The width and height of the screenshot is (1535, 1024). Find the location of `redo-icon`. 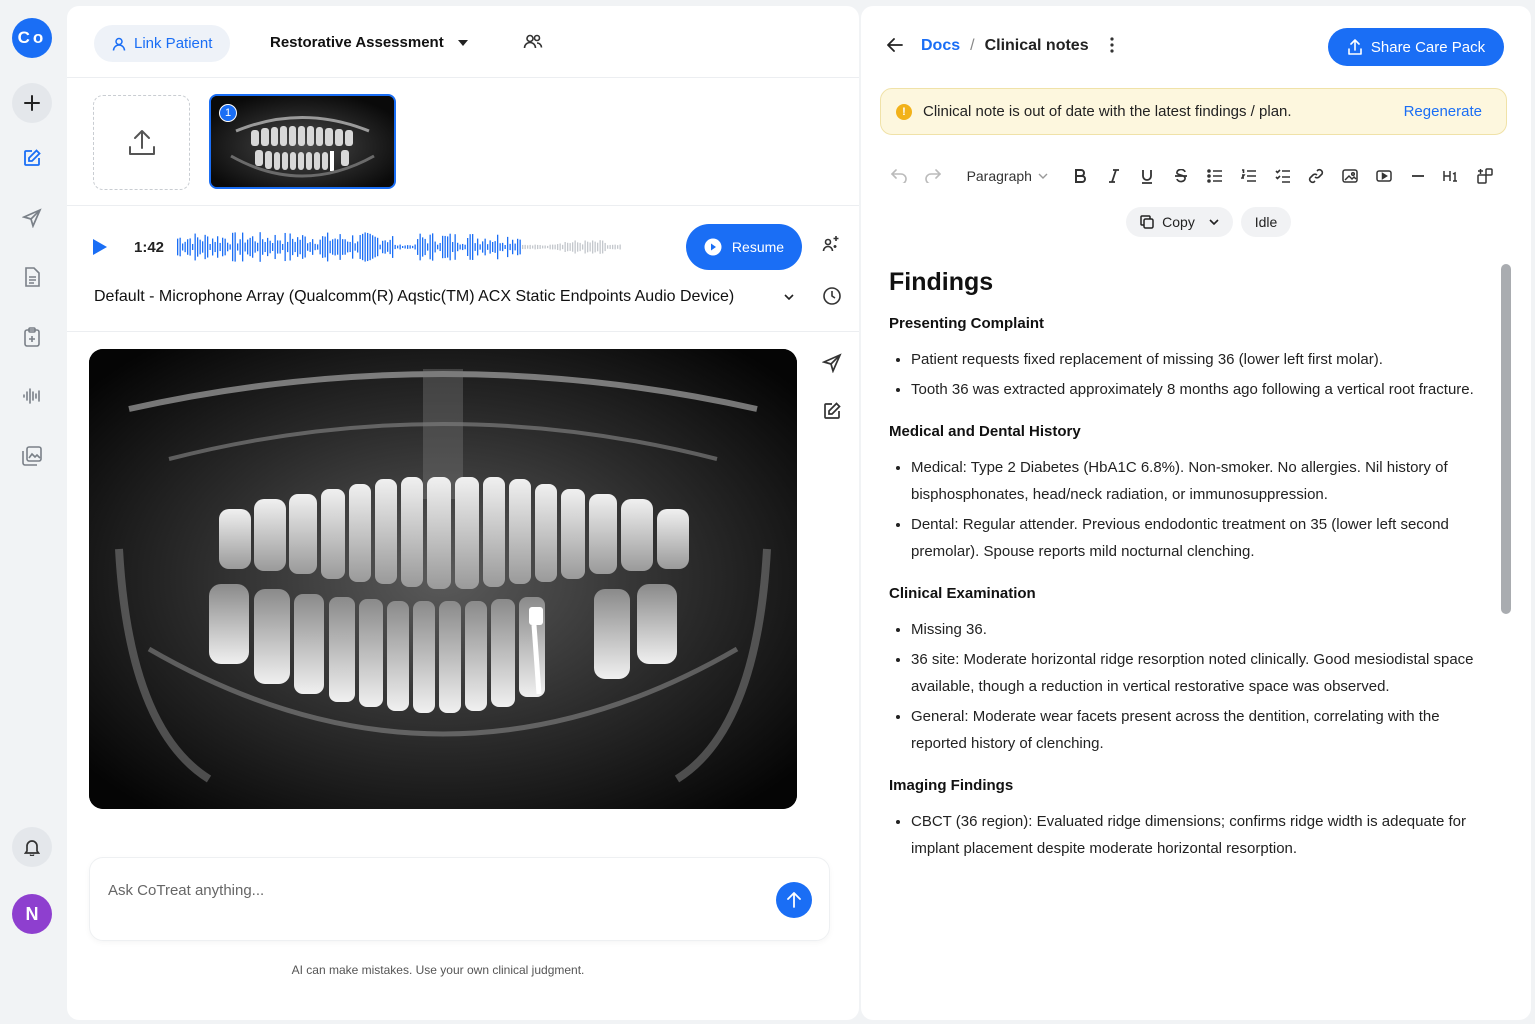

redo-icon is located at coordinates (932, 176).